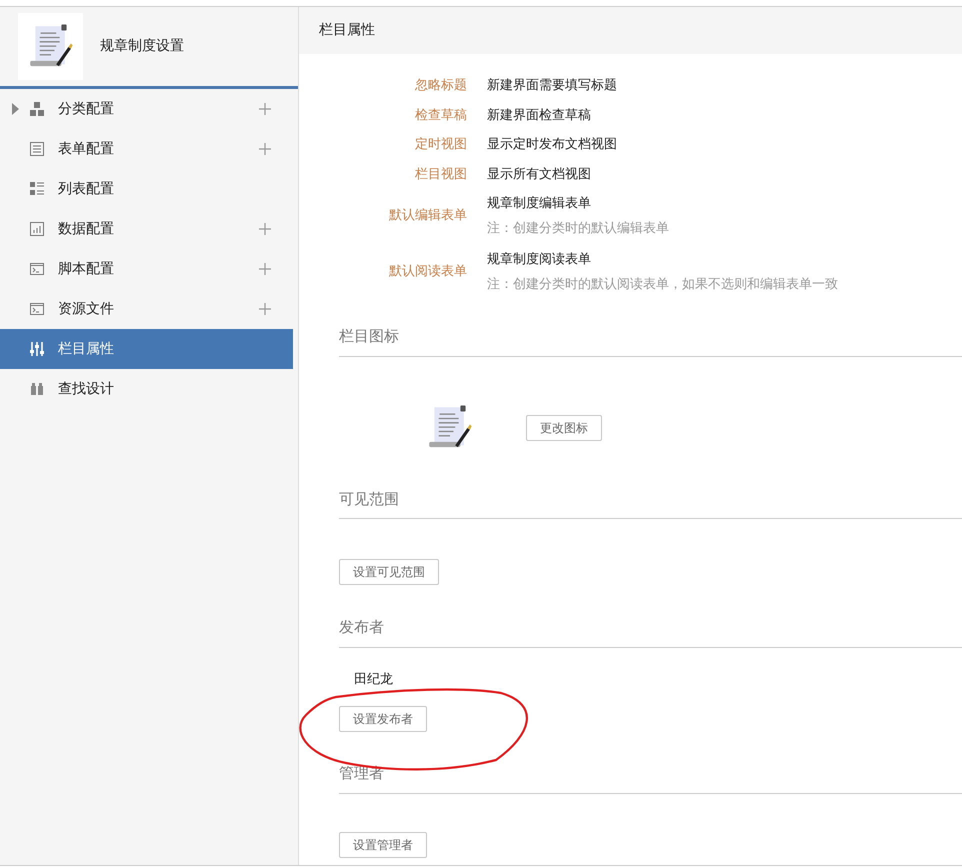 This screenshot has width=962, height=867. I want to click on property-label: 默认编辑表单, so click(428, 216).